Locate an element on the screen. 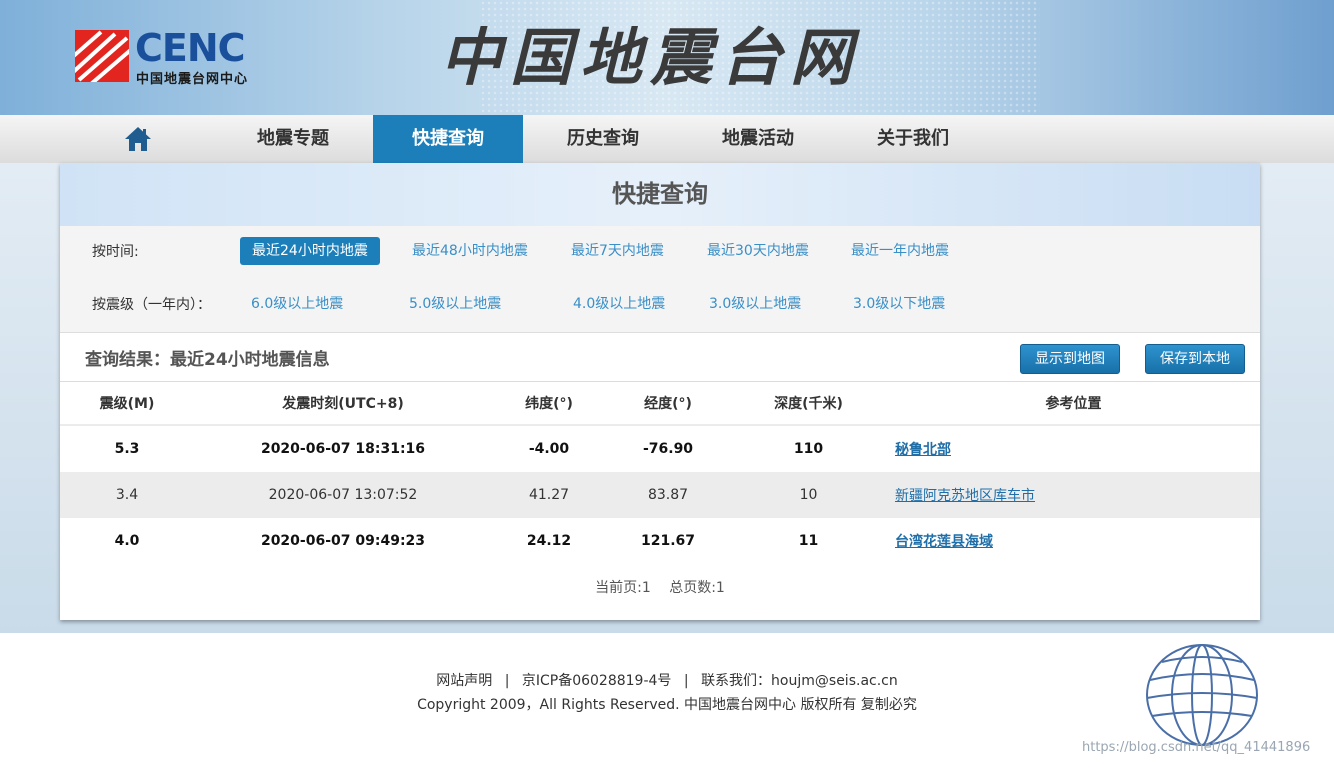 The image size is (1334, 768). save-local-button: 保存到本地 is located at coordinates (1195, 359).